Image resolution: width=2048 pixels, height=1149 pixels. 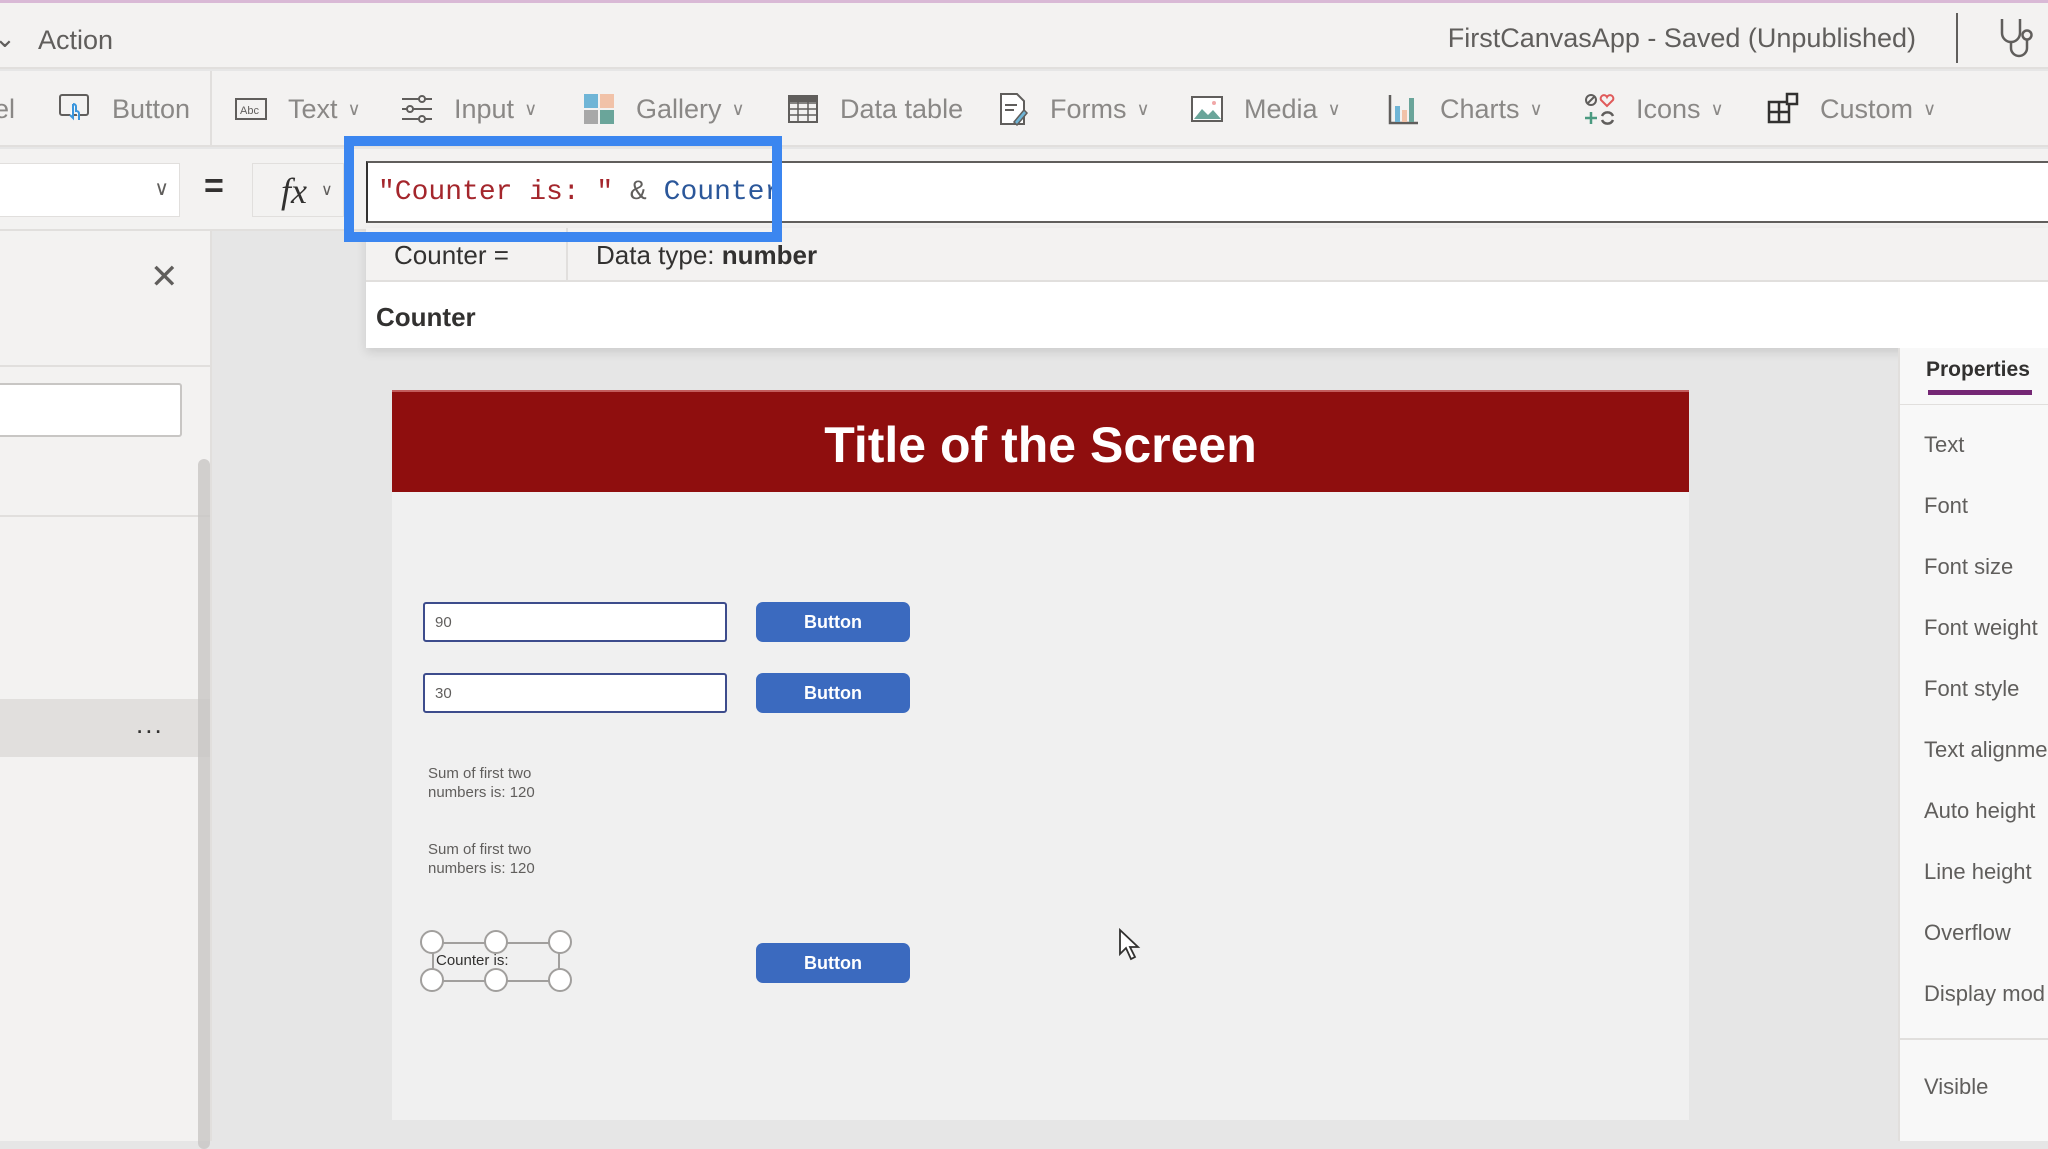 What do you see at coordinates (722, 192) in the screenshot?
I see `formula-identifier: Counter` at bounding box center [722, 192].